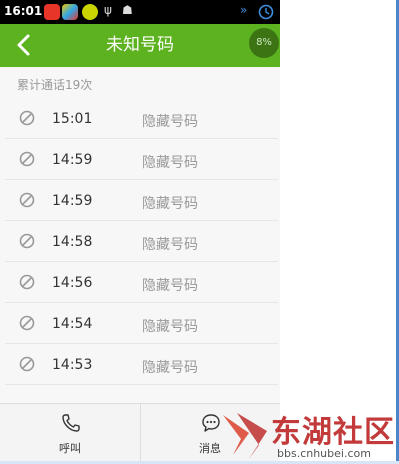  I want to click on call-row: 14:54 隐藏号码, so click(141, 323).